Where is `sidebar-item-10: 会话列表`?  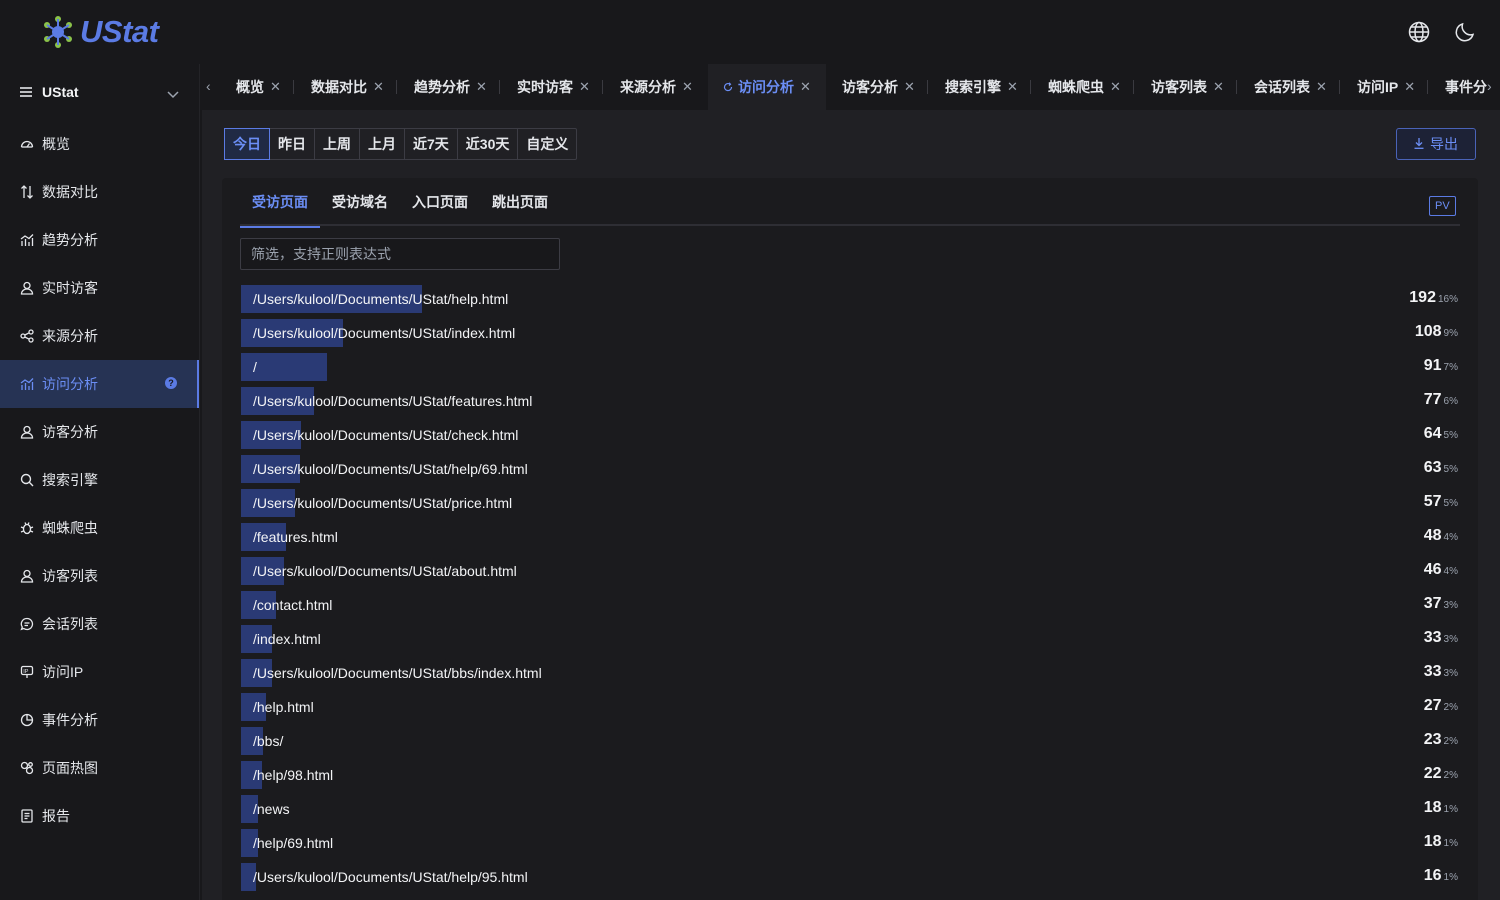 sidebar-item-10: 会话列表 is located at coordinates (99, 624).